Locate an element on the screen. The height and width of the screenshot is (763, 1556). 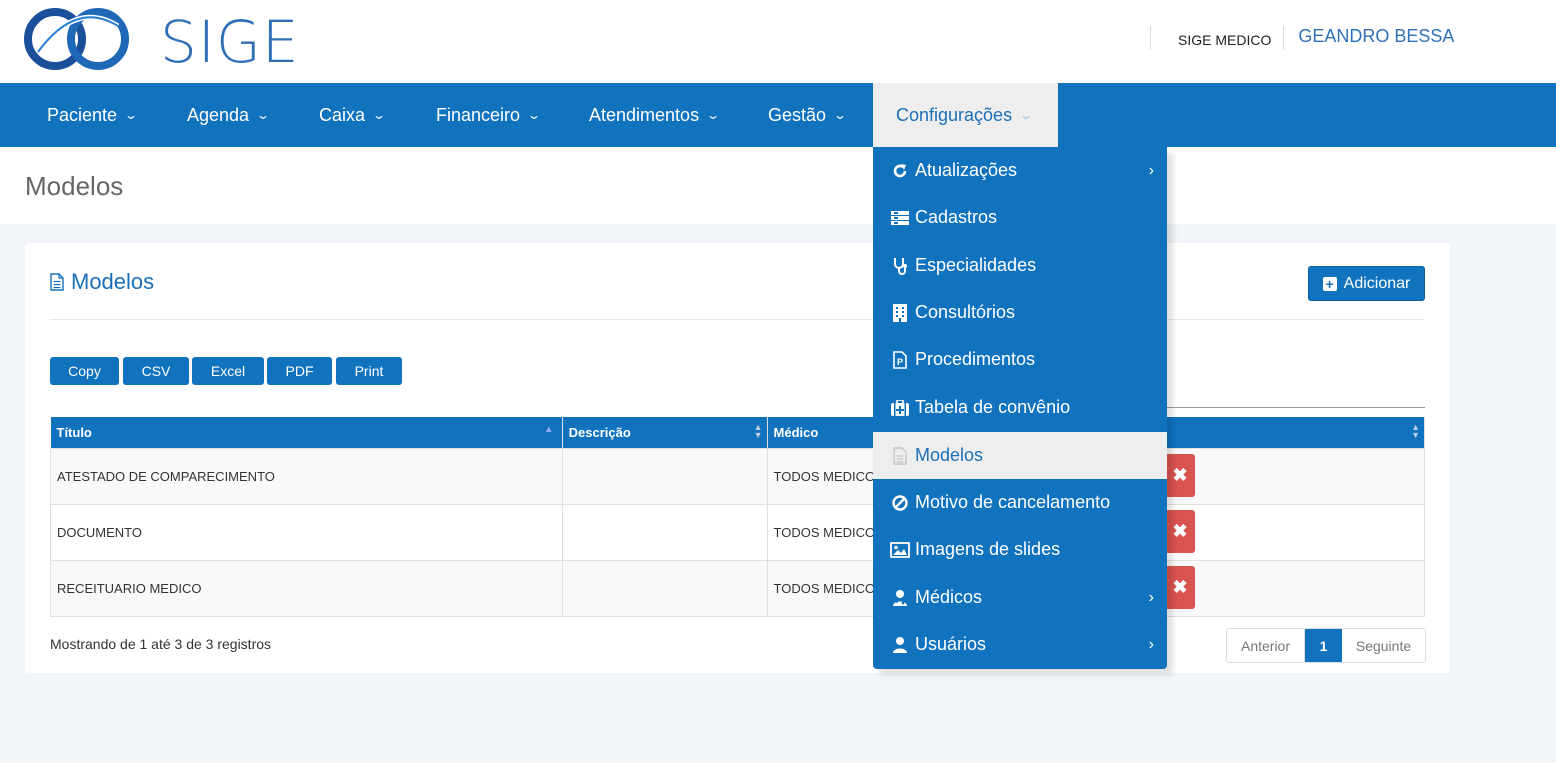
sort-icon: ▲ ▼ is located at coordinates (758, 431).